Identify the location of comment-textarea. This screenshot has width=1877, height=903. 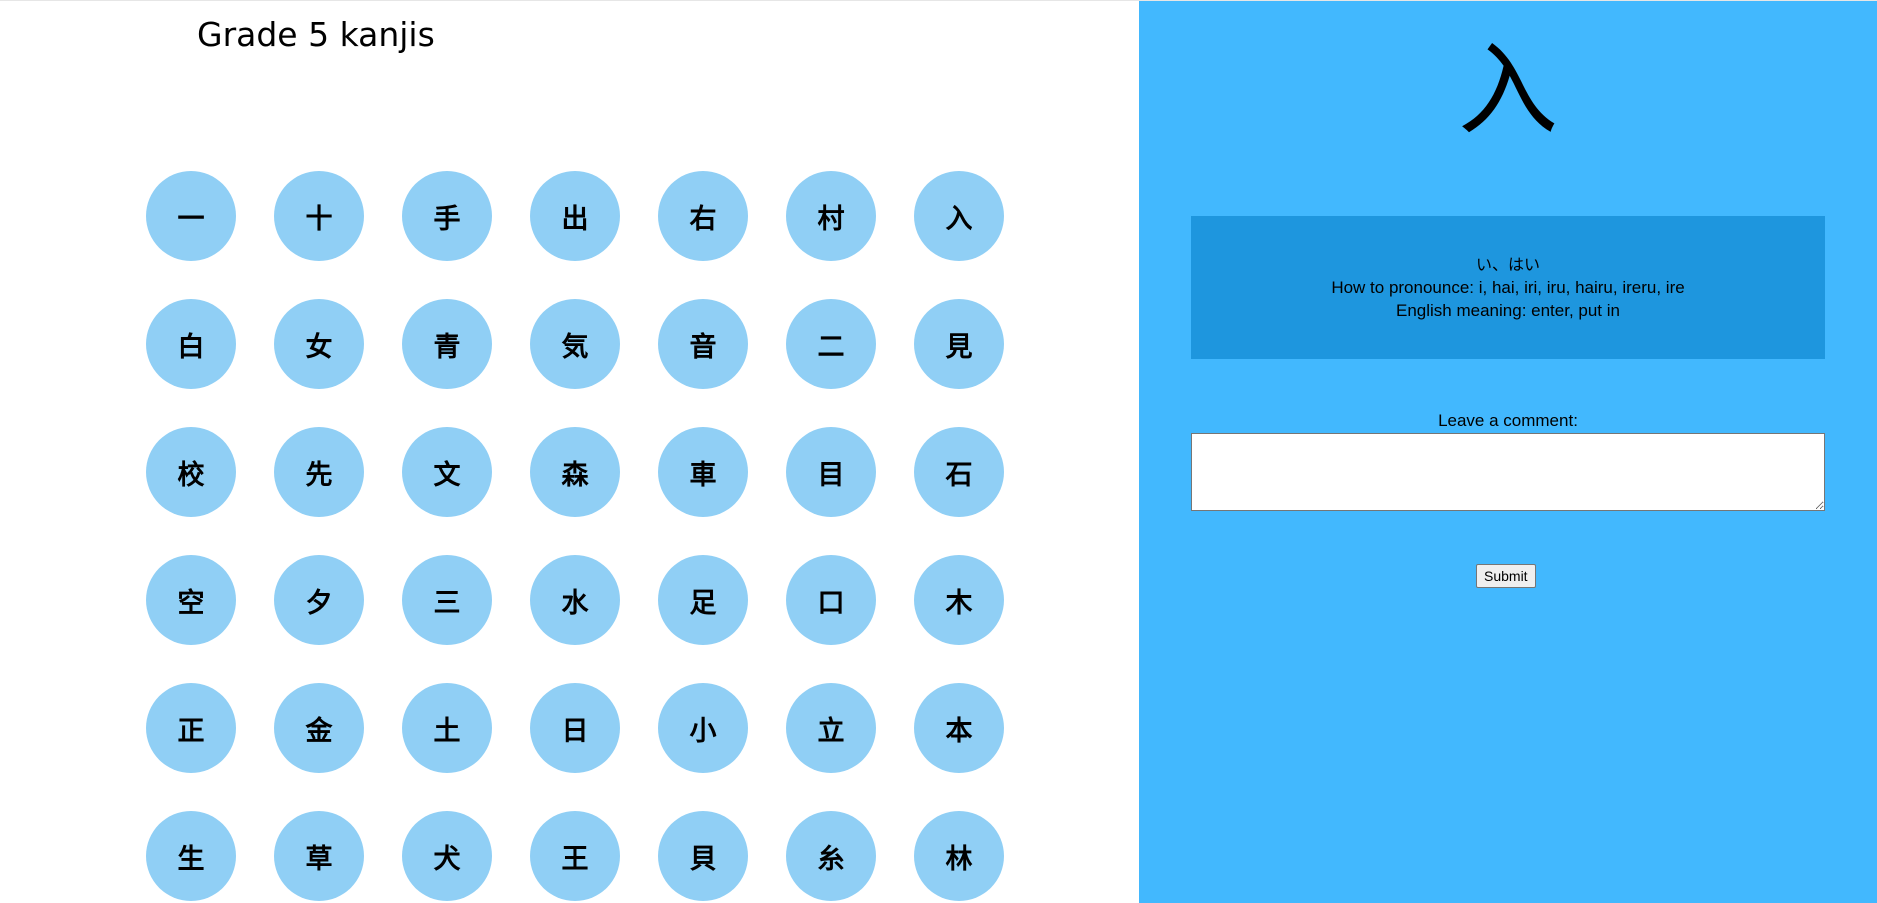
(1508, 472).